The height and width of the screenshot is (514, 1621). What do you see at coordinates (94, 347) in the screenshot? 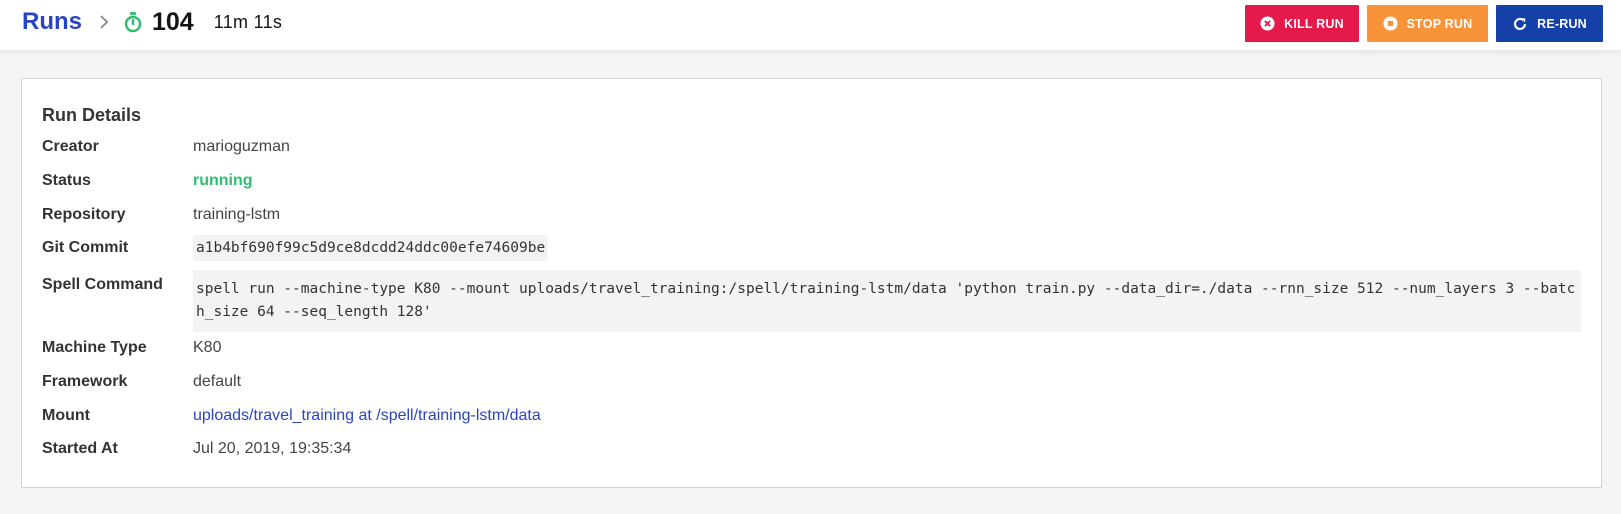
I see `machine-type-label: Machine Type` at bounding box center [94, 347].